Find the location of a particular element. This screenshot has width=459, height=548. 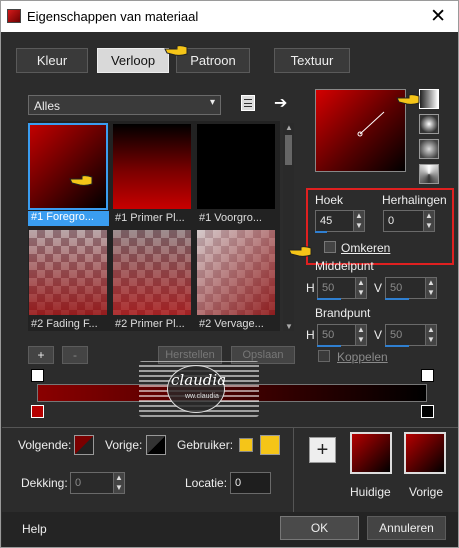

filter-dropdown: Alles ▾ is located at coordinates (124, 105).